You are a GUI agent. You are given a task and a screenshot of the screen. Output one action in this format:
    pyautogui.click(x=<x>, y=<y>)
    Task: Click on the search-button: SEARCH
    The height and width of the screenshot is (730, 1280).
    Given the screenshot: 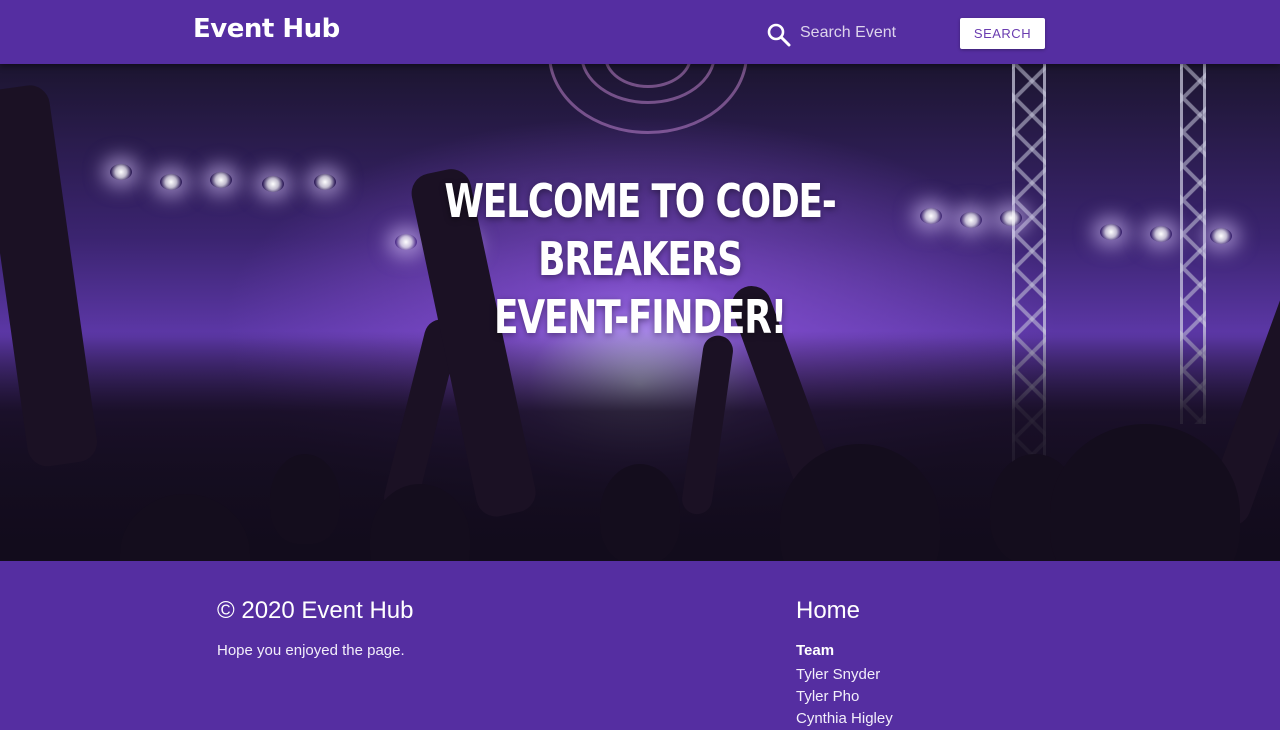 What is the action you would take?
    pyautogui.click(x=1002, y=33)
    